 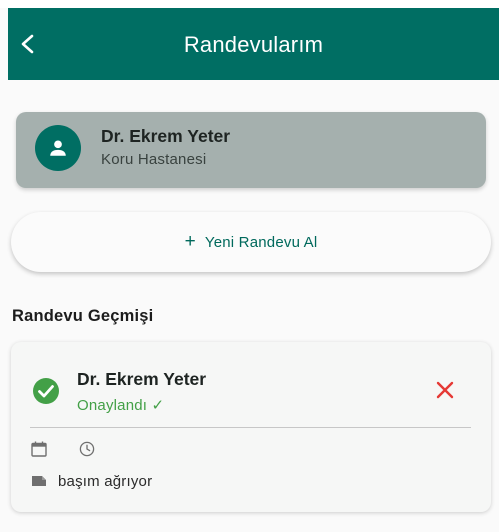 I want to click on appointment-note: başım ağrıyor, so click(x=105, y=481).